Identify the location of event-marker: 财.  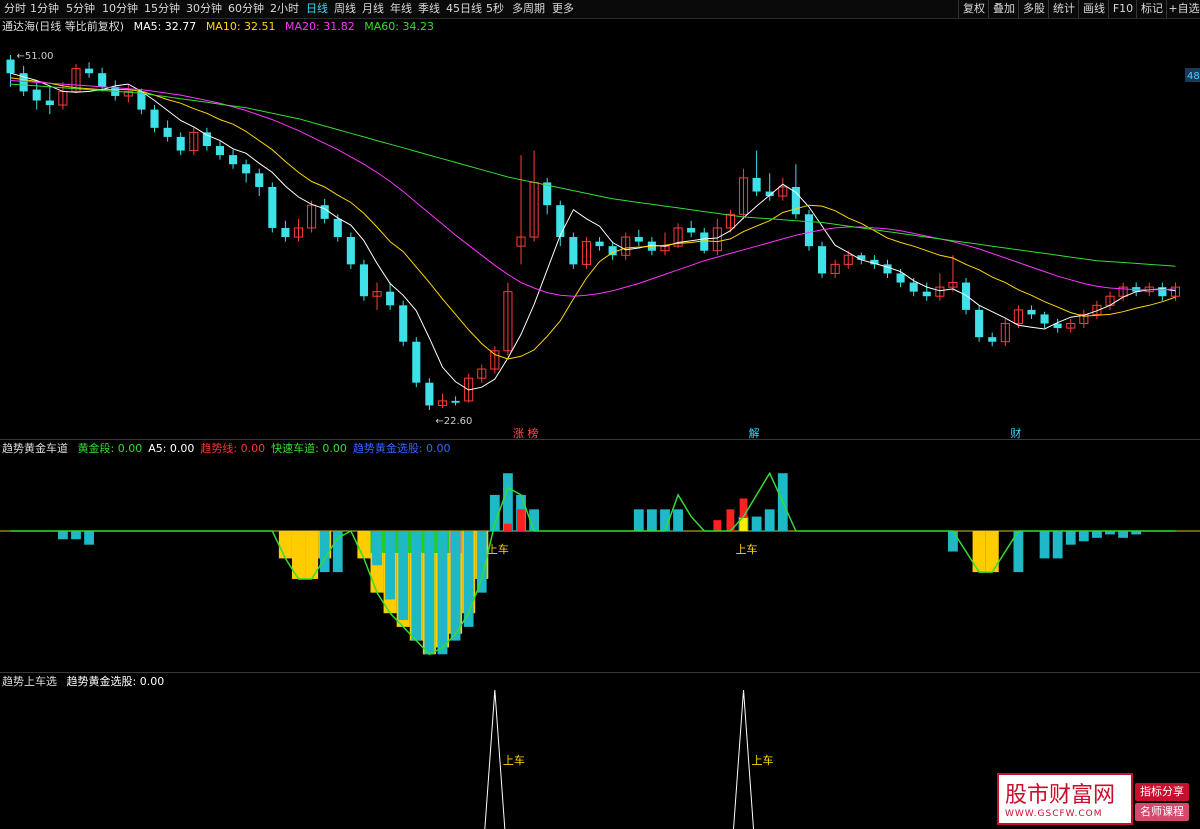
(1015, 433).